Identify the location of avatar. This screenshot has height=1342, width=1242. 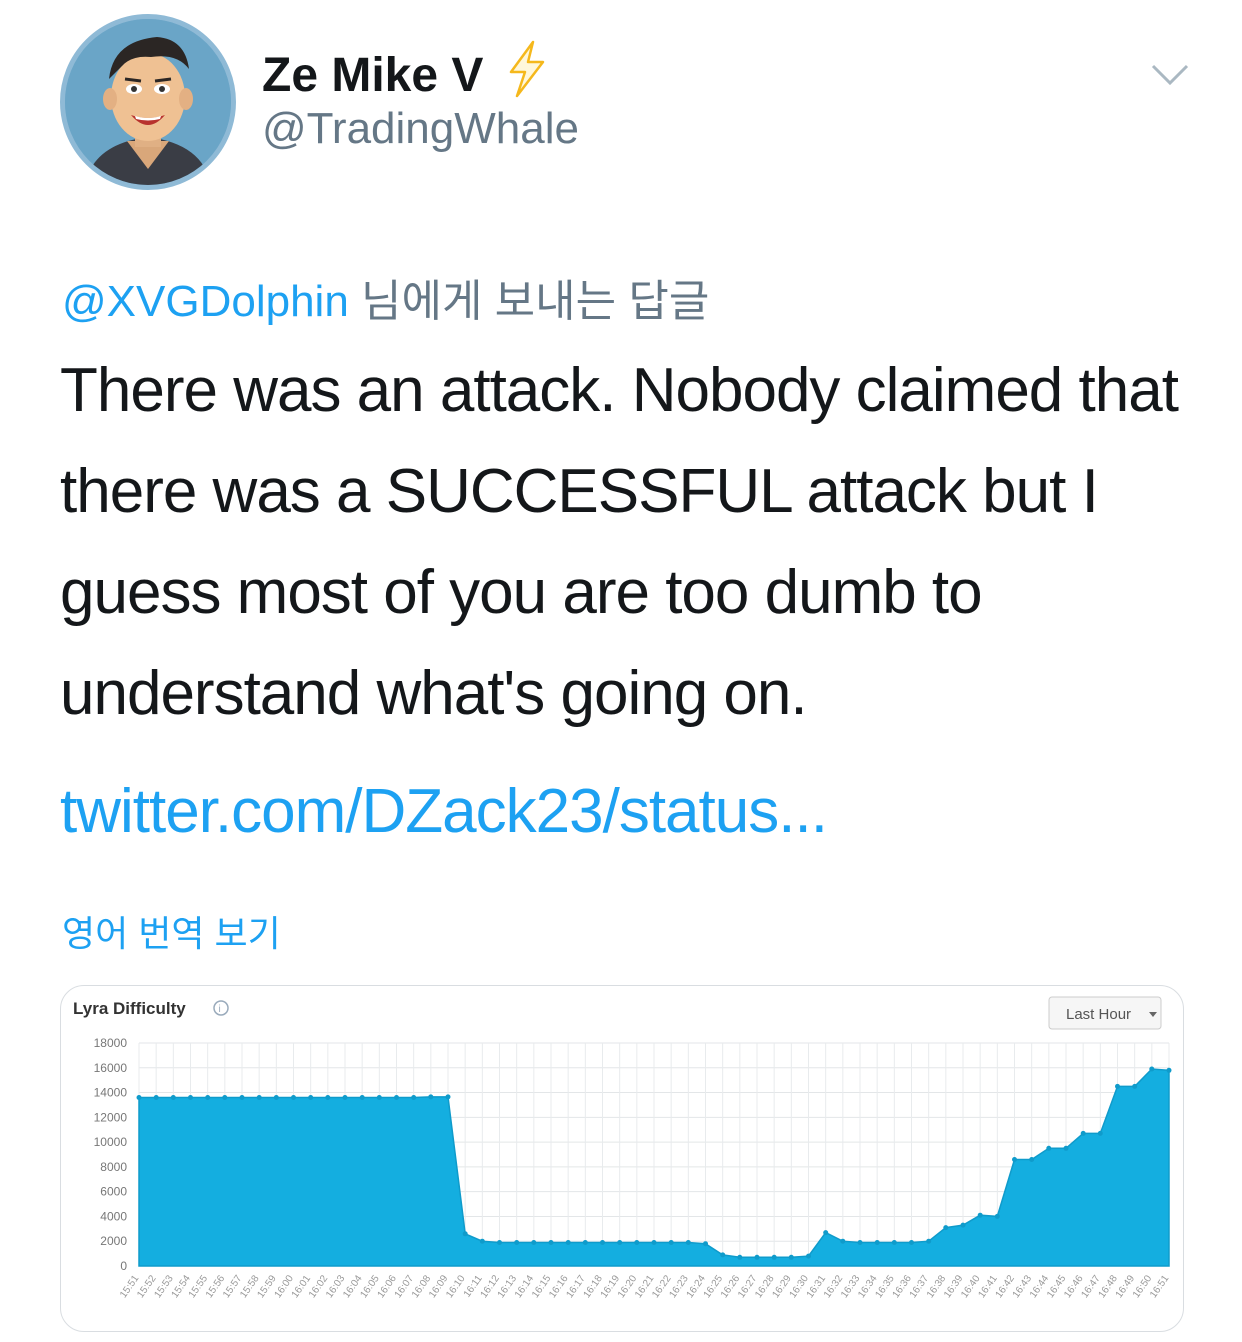
(148, 102).